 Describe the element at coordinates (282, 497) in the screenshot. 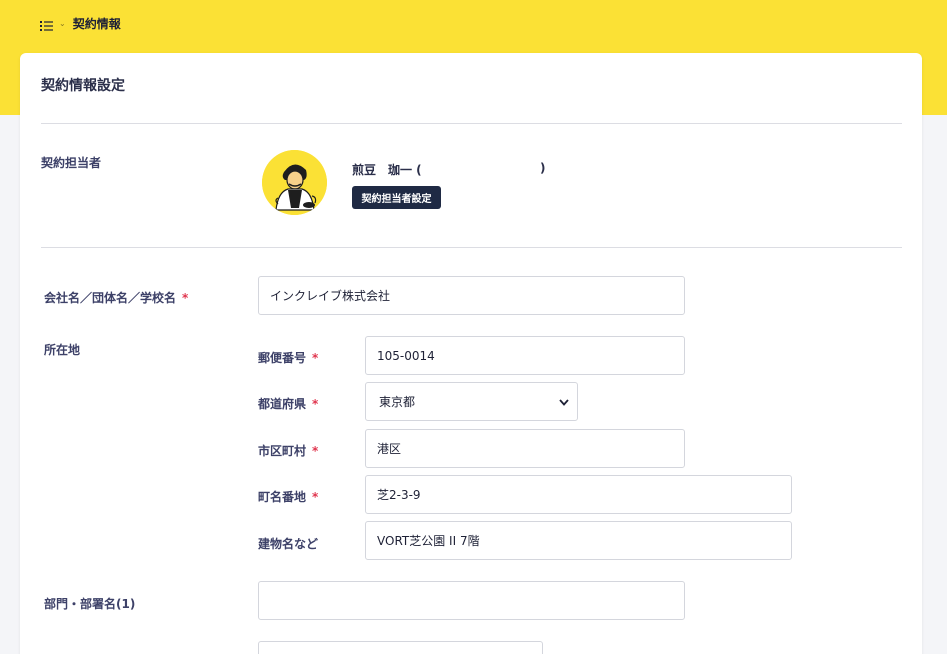

I see `street-label-text: 町名番地` at that location.